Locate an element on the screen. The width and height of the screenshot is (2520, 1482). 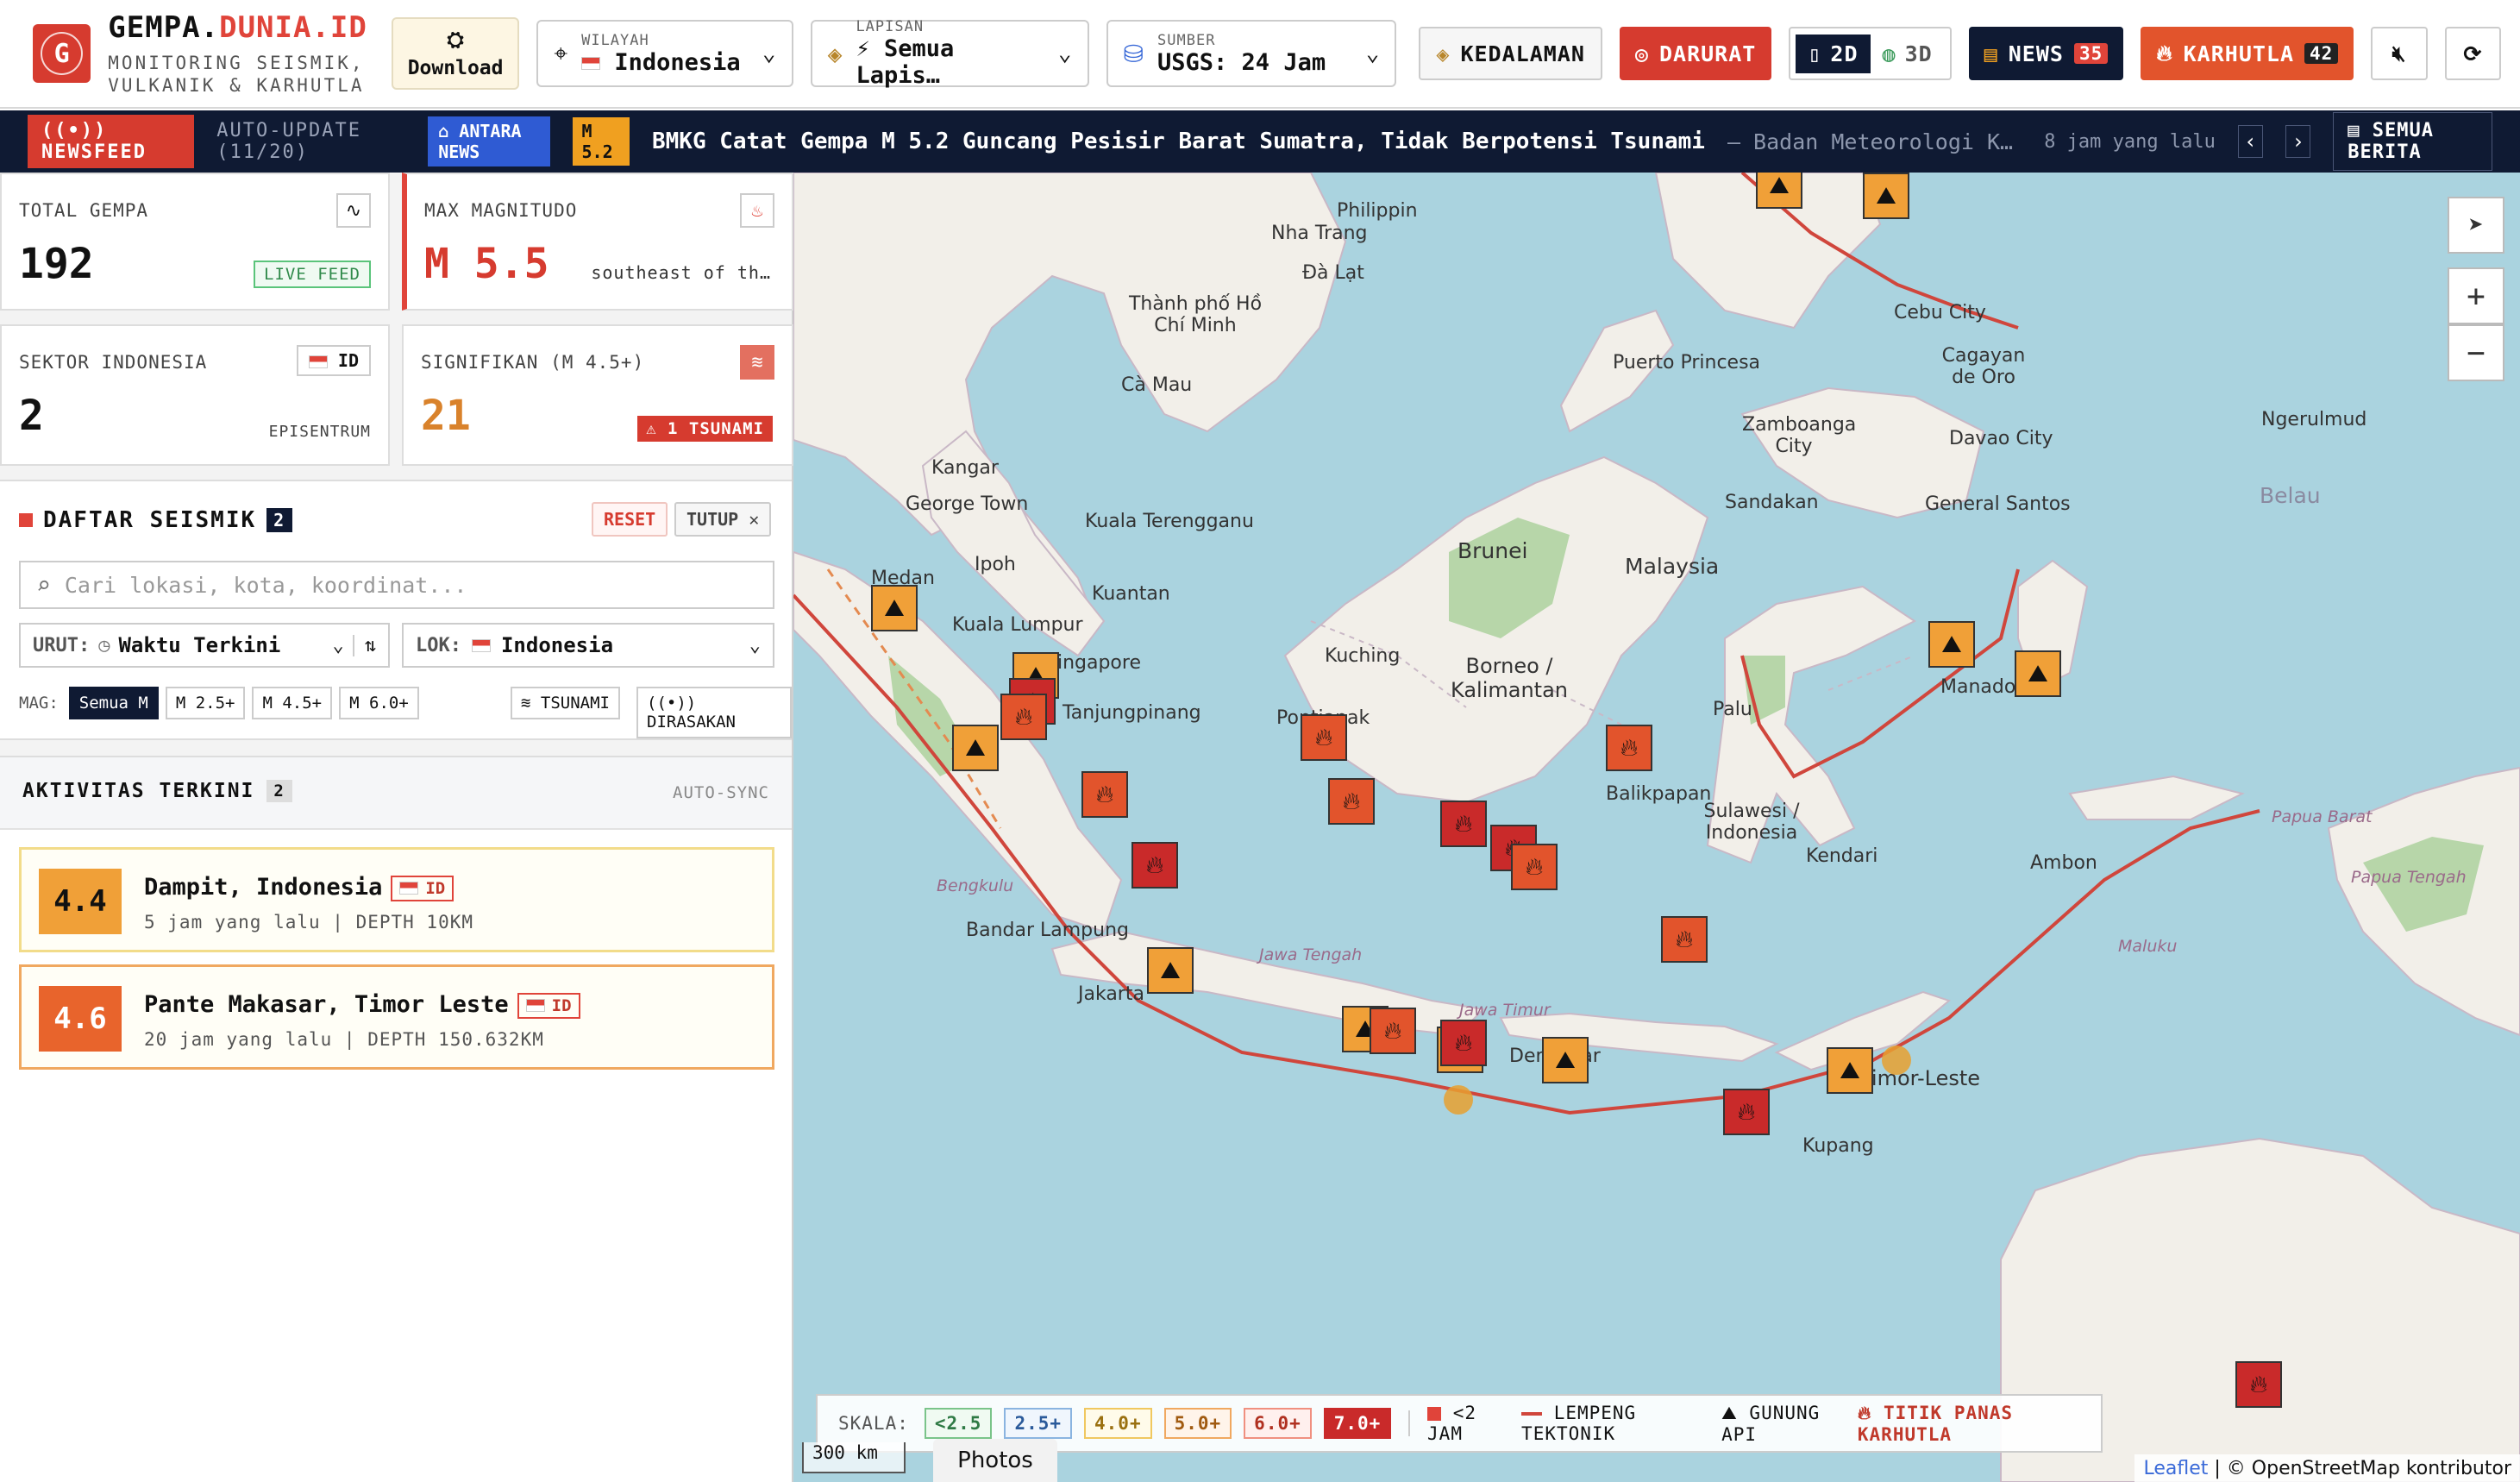
seismic-list-header: DAFTAR SEISMIK 2 is located at coordinates (156, 520).